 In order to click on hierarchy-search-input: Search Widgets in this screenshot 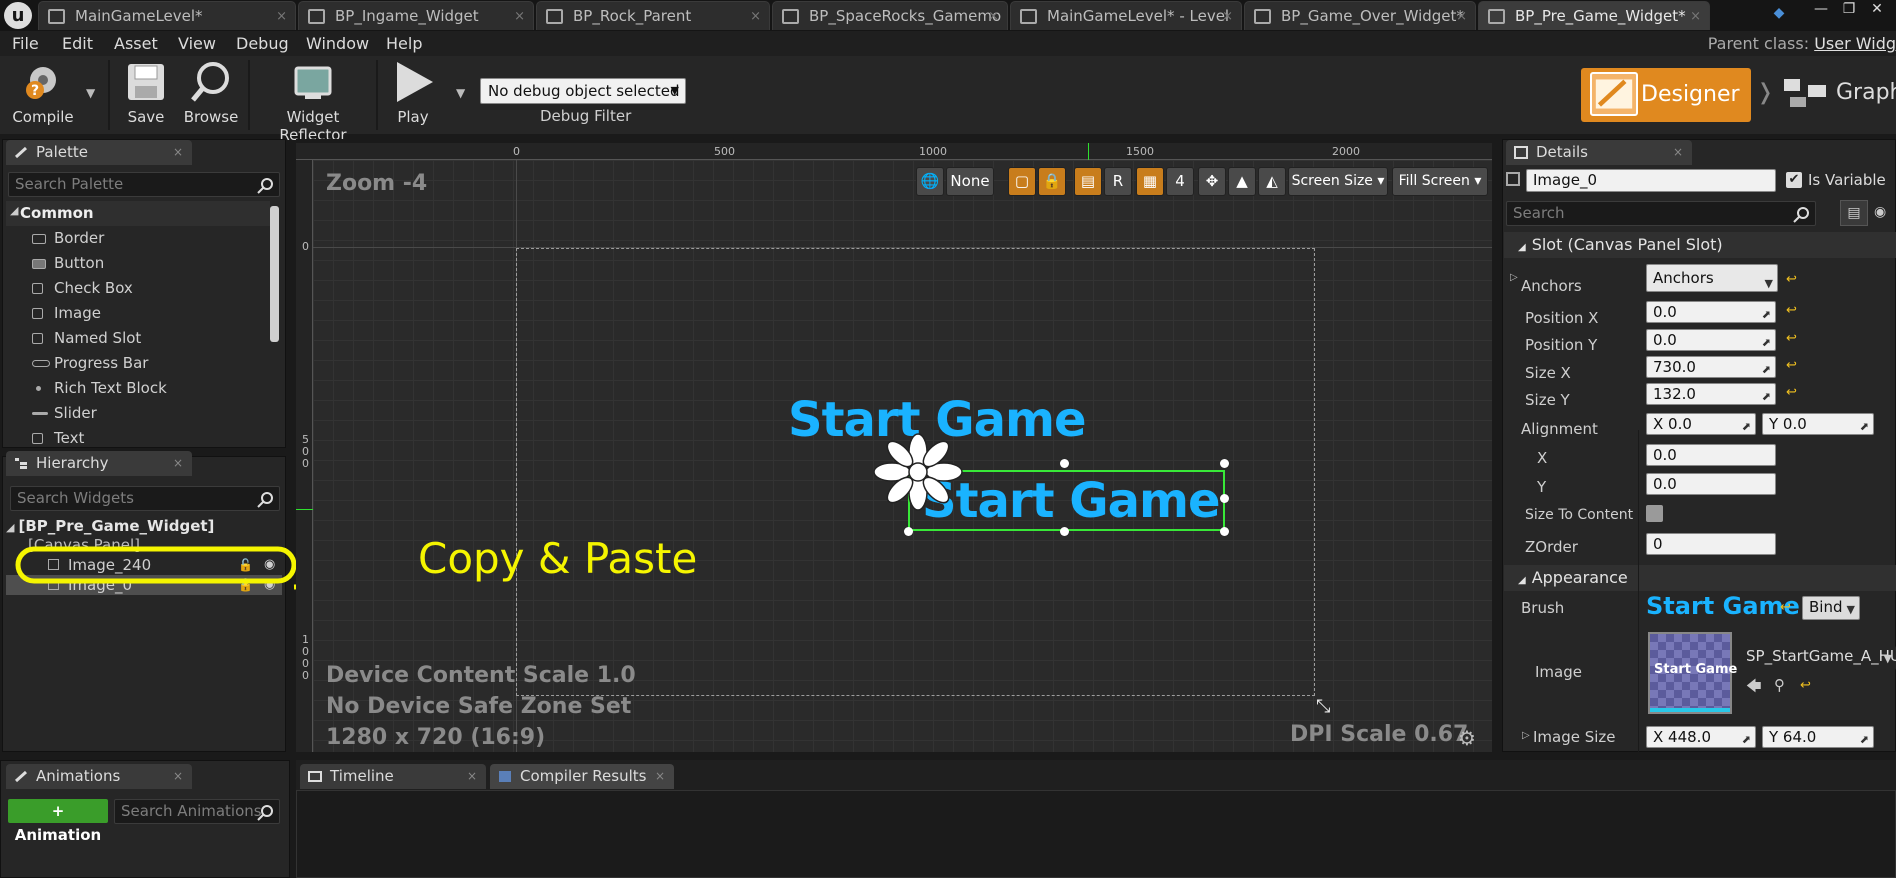, I will do `click(145, 498)`.